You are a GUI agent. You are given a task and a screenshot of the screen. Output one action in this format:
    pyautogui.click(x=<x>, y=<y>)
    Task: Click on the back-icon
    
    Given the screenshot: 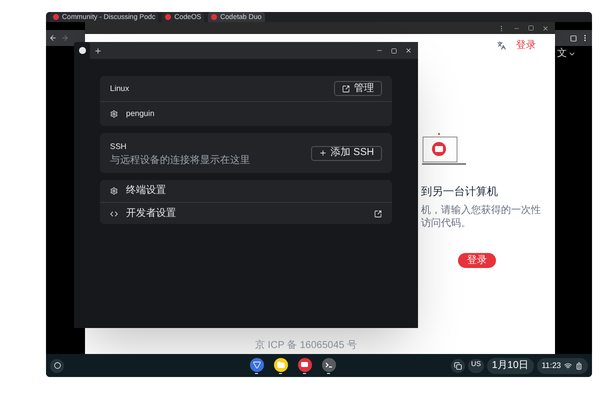 What is the action you would take?
    pyautogui.click(x=53, y=38)
    